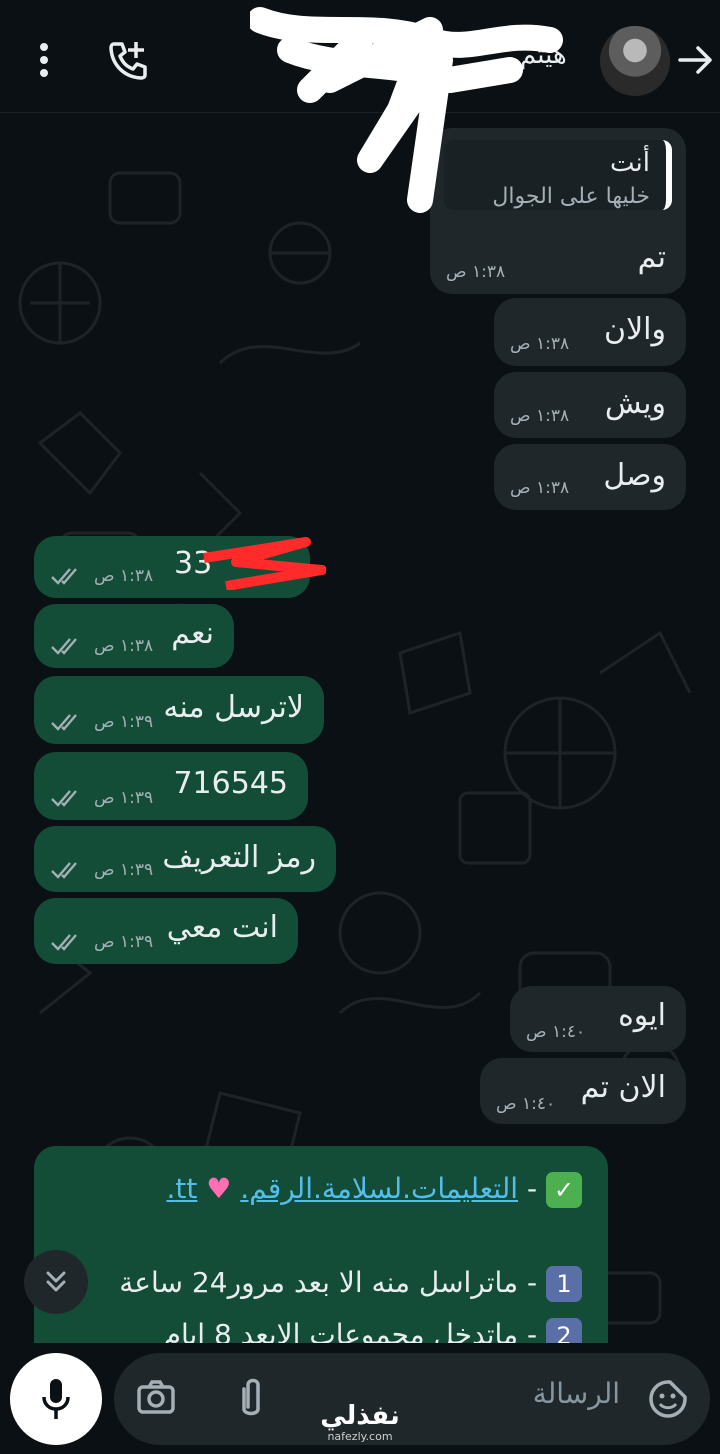  What do you see at coordinates (171, 786) in the screenshot?
I see `message-outgoing: 716545 ١:٣٩ ص` at bounding box center [171, 786].